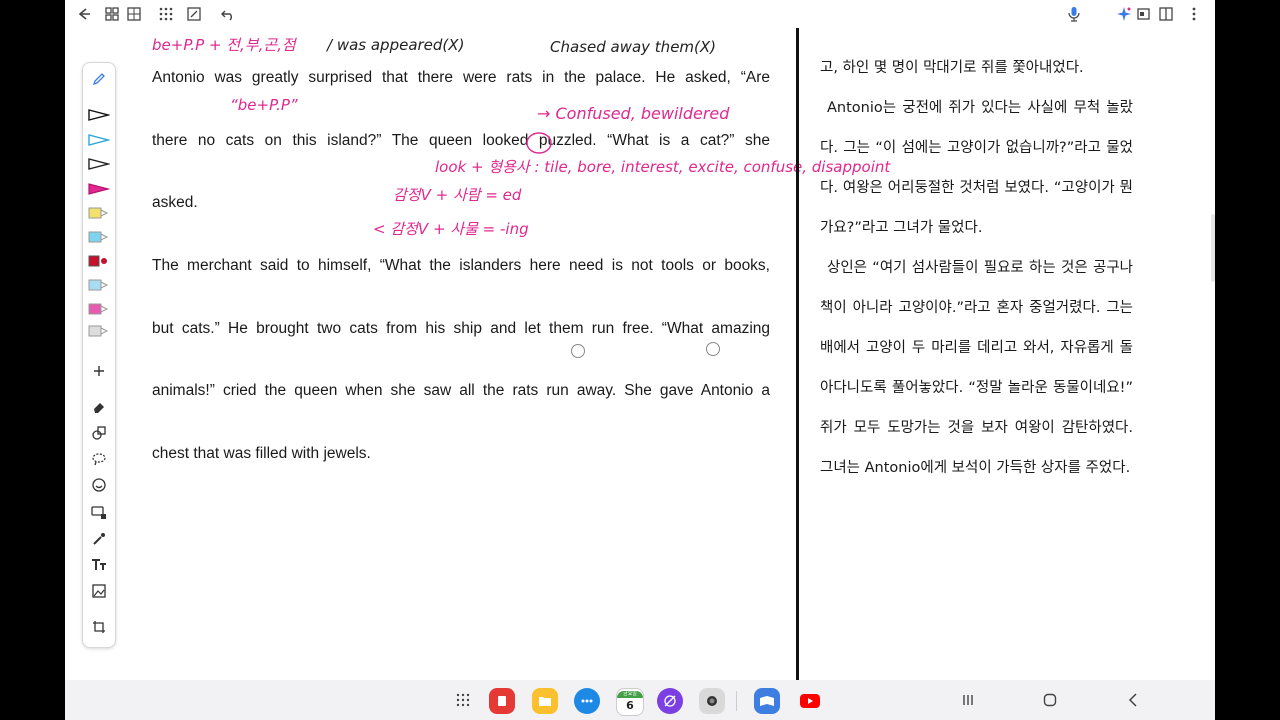 The height and width of the screenshot is (720, 1280). What do you see at coordinates (640, 14) in the screenshot?
I see `top-toolbar` at bounding box center [640, 14].